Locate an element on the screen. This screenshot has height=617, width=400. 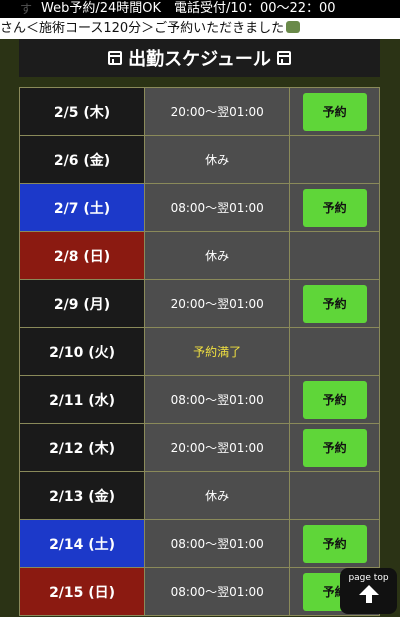
schedule-date: 2/8 (日) is located at coordinates (82, 255).